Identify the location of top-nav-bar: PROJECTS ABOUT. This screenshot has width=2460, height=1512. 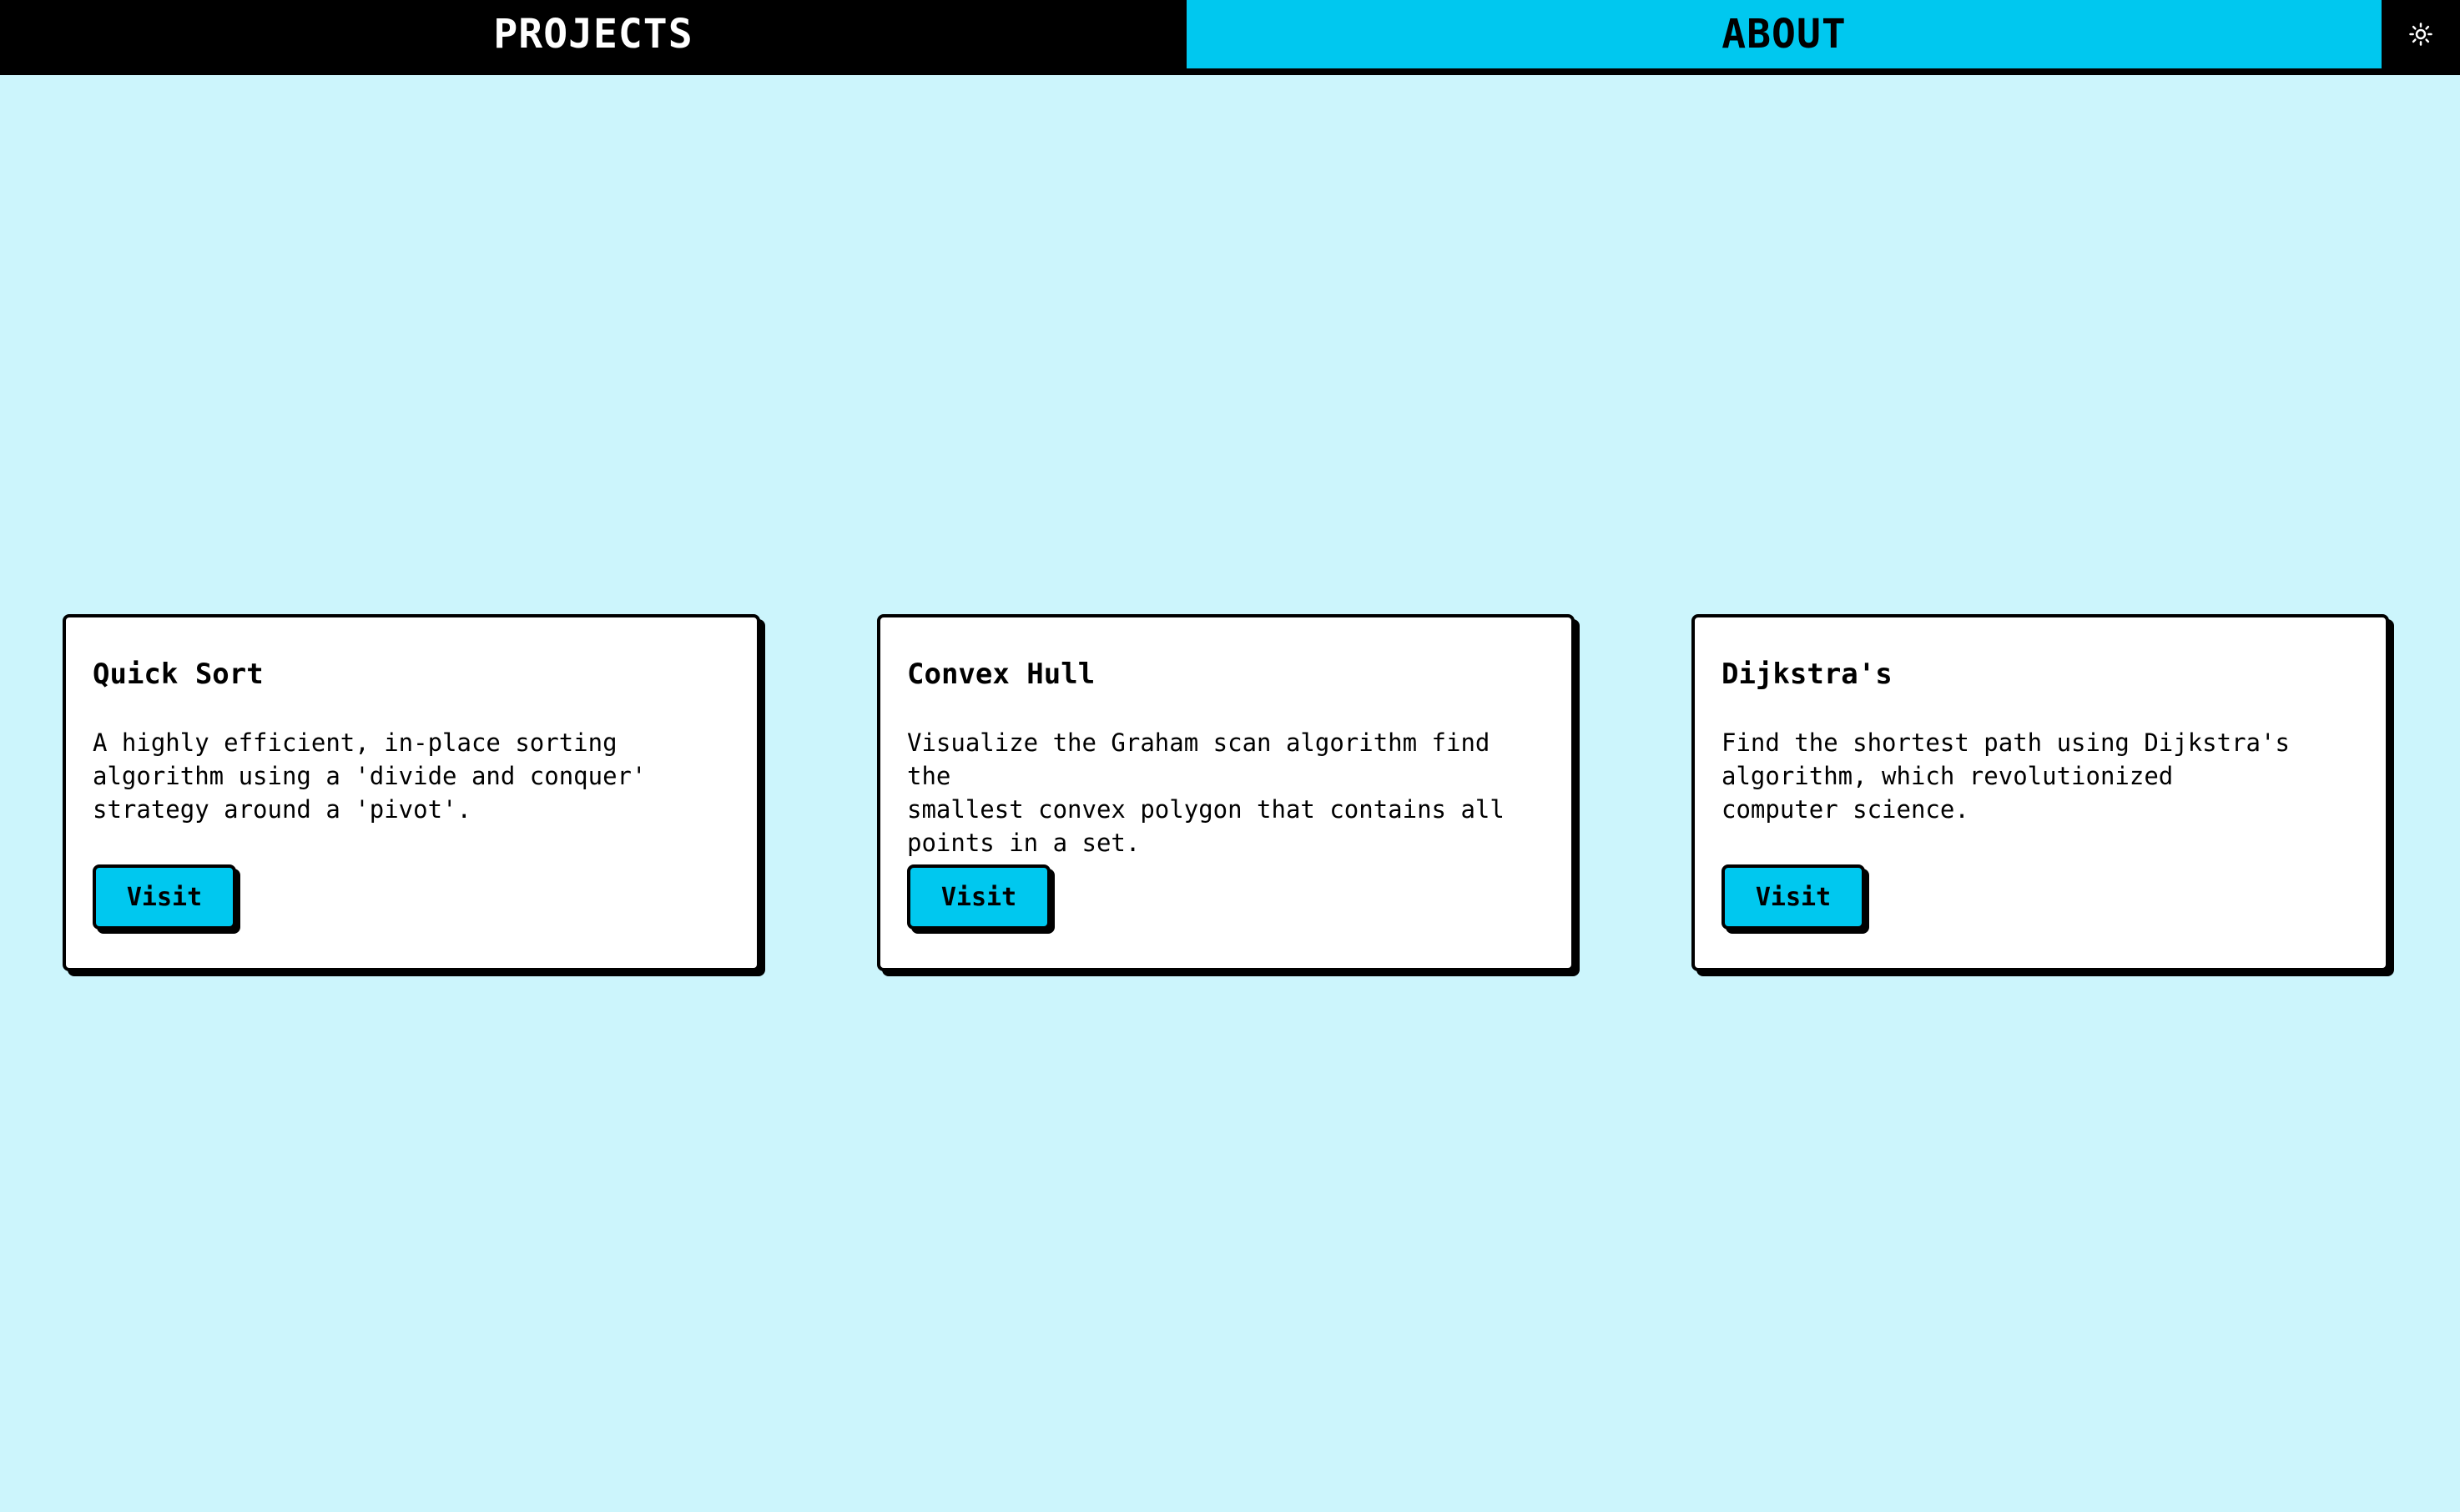
(1230, 37).